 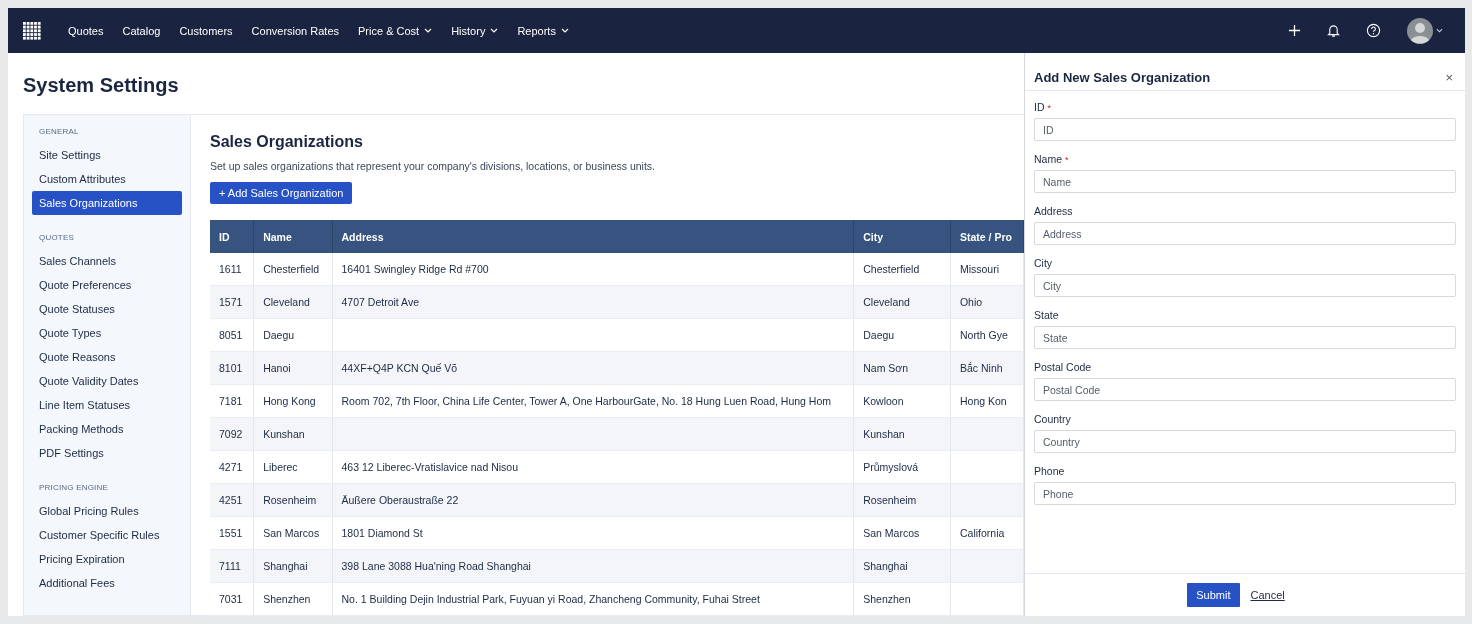 What do you see at coordinates (550, 599) in the screenshot?
I see `table-cell: No. 1 Building Dejin Industrial Park, Fuyuan yi Road, Zhancheng Community, Fuhai Street` at bounding box center [550, 599].